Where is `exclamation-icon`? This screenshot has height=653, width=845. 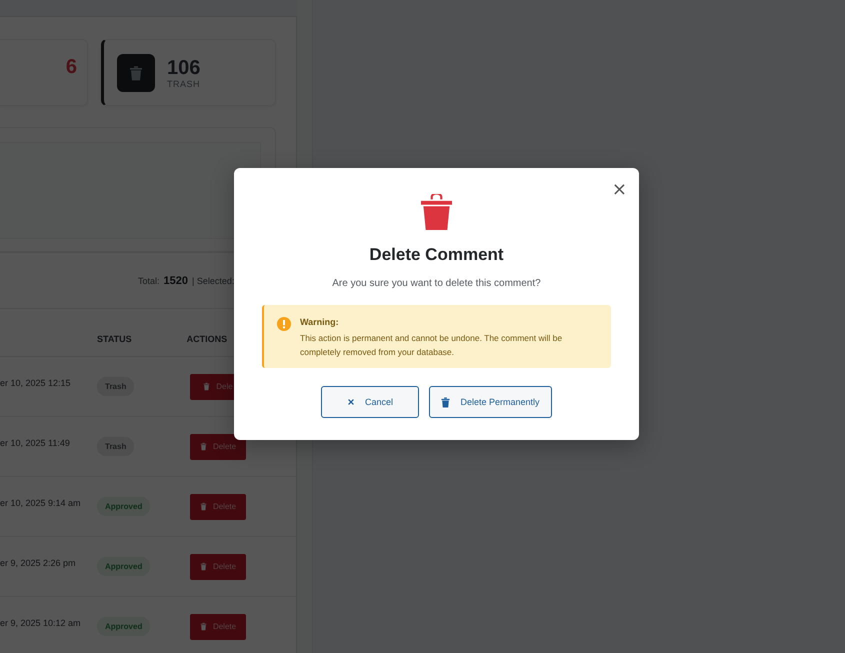
exclamation-icon is located at coordinates (284, 324).